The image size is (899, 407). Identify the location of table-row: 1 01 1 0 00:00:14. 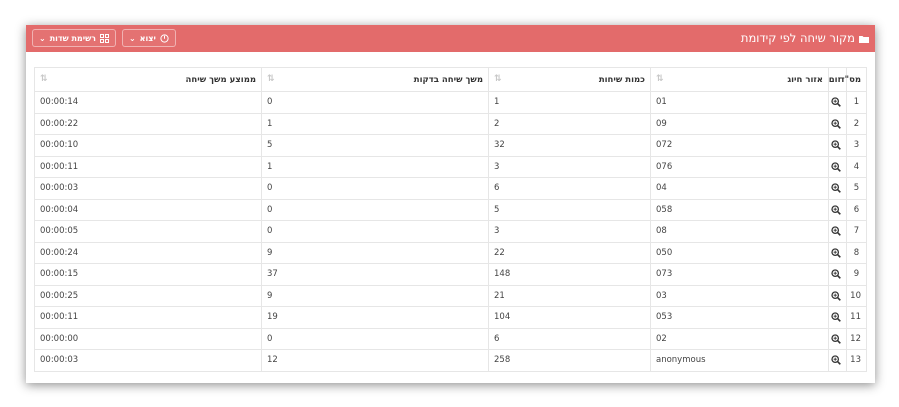
(450, 102).